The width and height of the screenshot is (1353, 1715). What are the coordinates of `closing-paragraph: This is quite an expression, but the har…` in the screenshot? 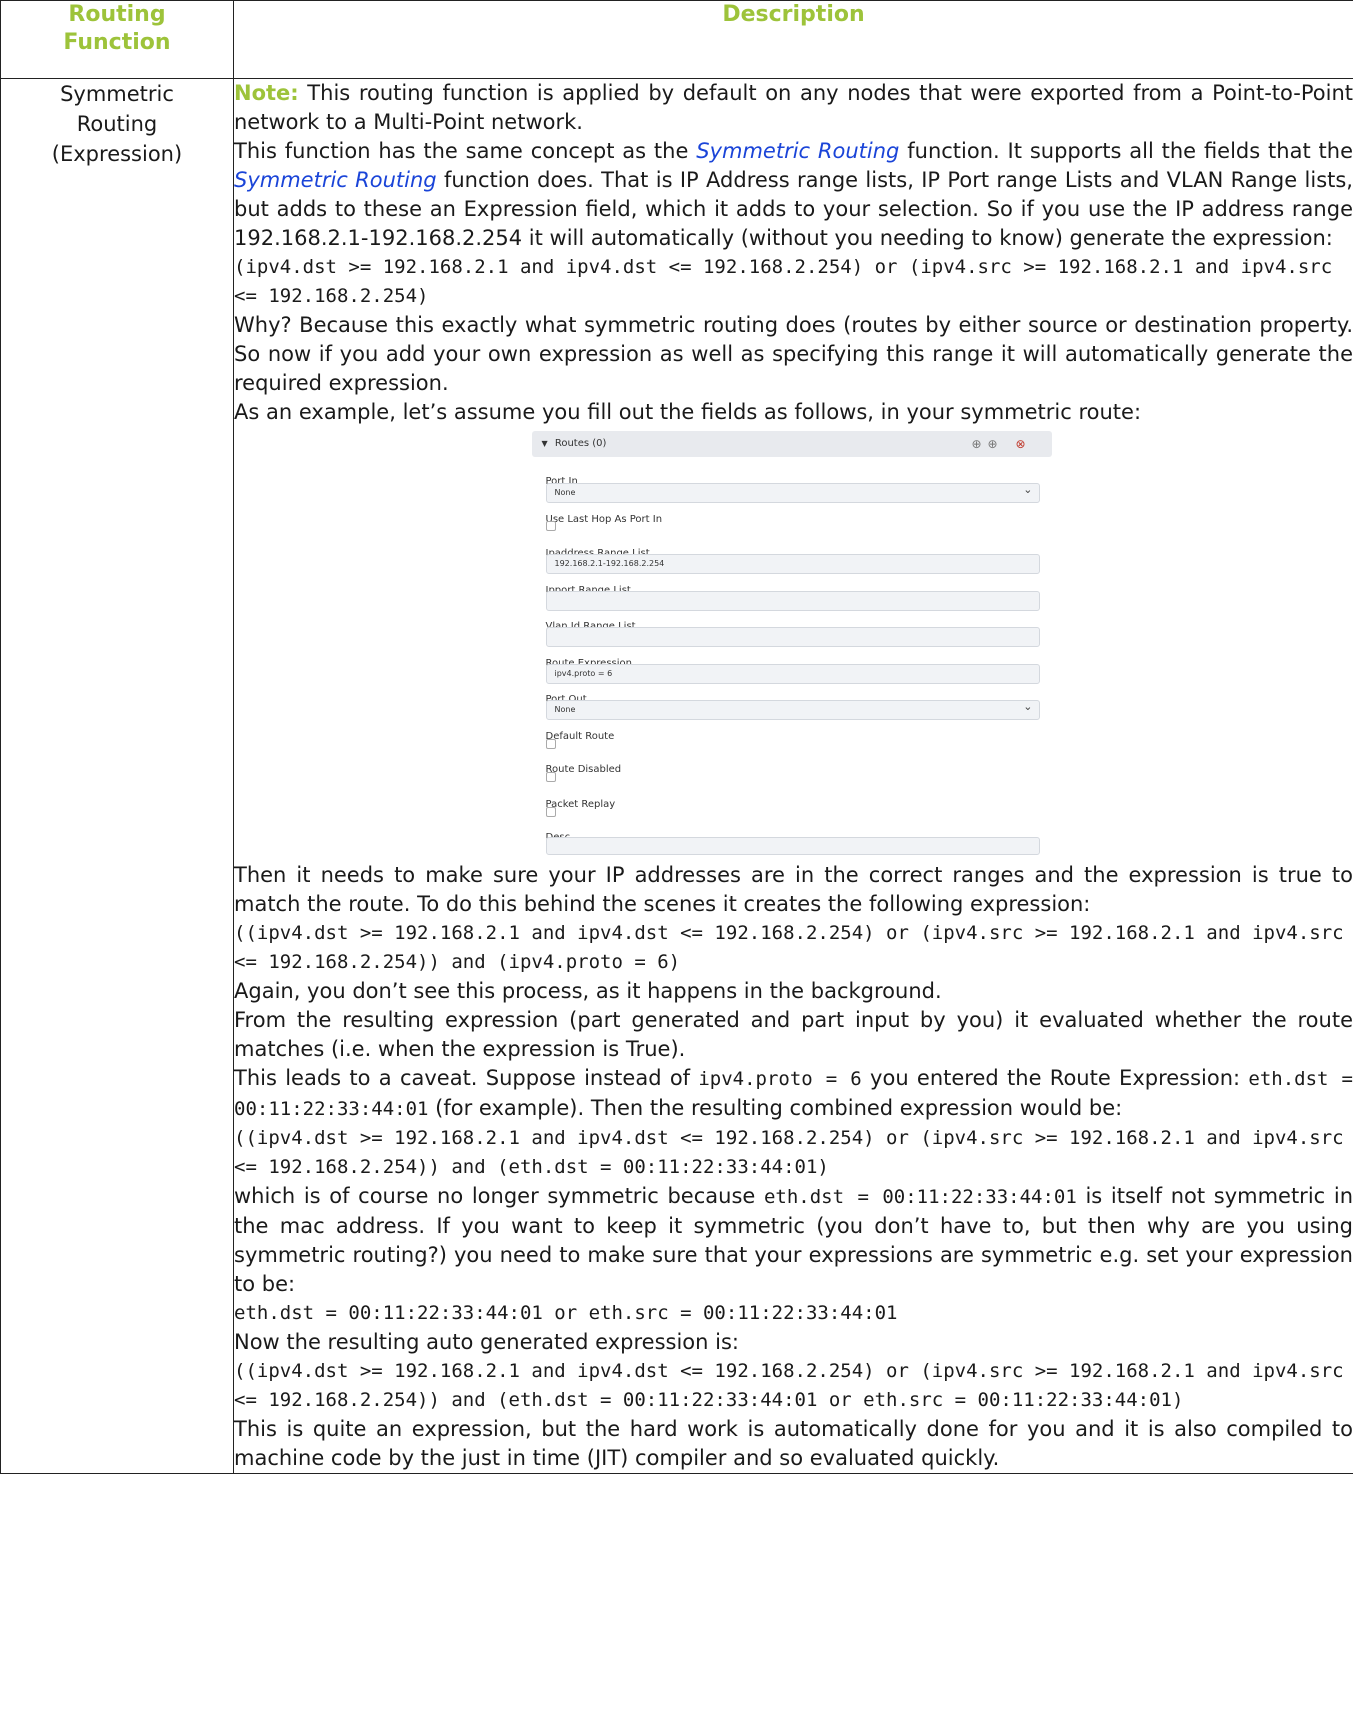 It's located at (793, 1443).